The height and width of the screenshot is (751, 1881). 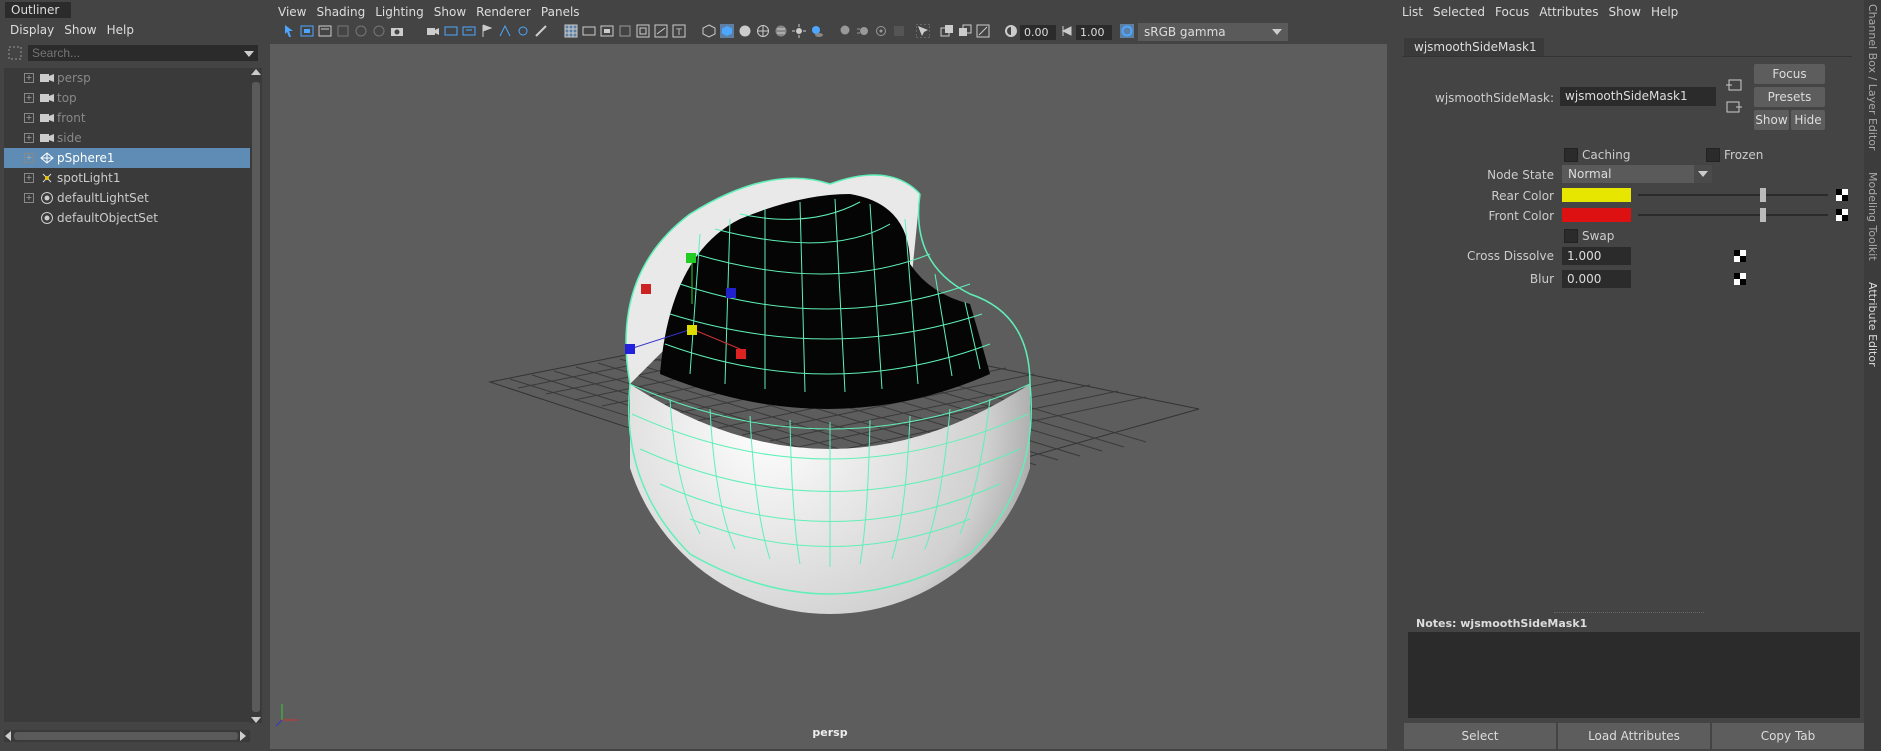 I want to click on viewport-menu-show: Show, so click(x=450, y=12).